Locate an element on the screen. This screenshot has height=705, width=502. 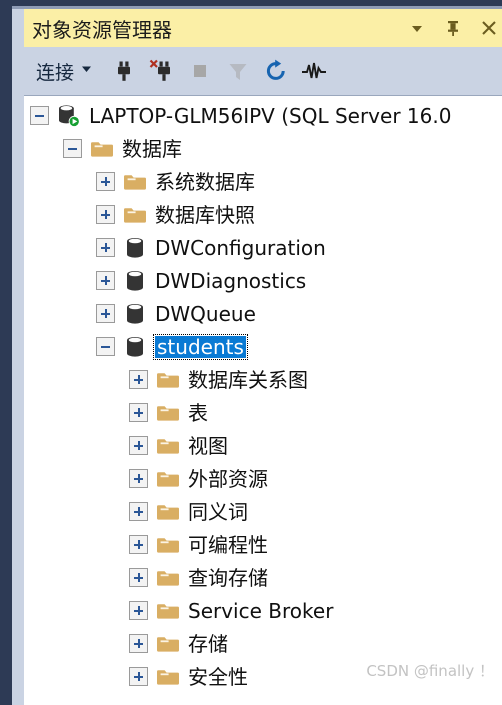
tree-node: DWConfiguration is located at coordinates (263, 247).